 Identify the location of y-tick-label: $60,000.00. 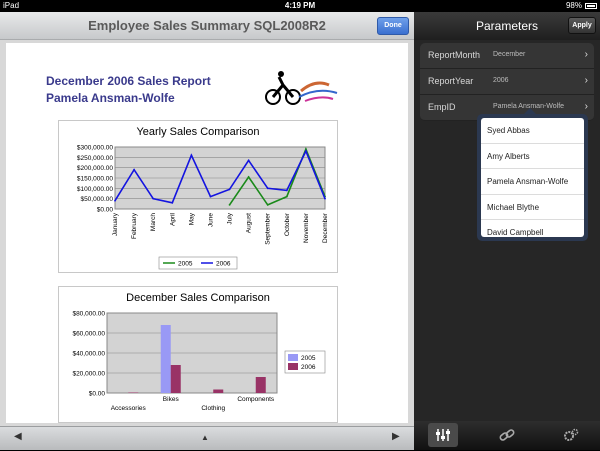
(88, 334).